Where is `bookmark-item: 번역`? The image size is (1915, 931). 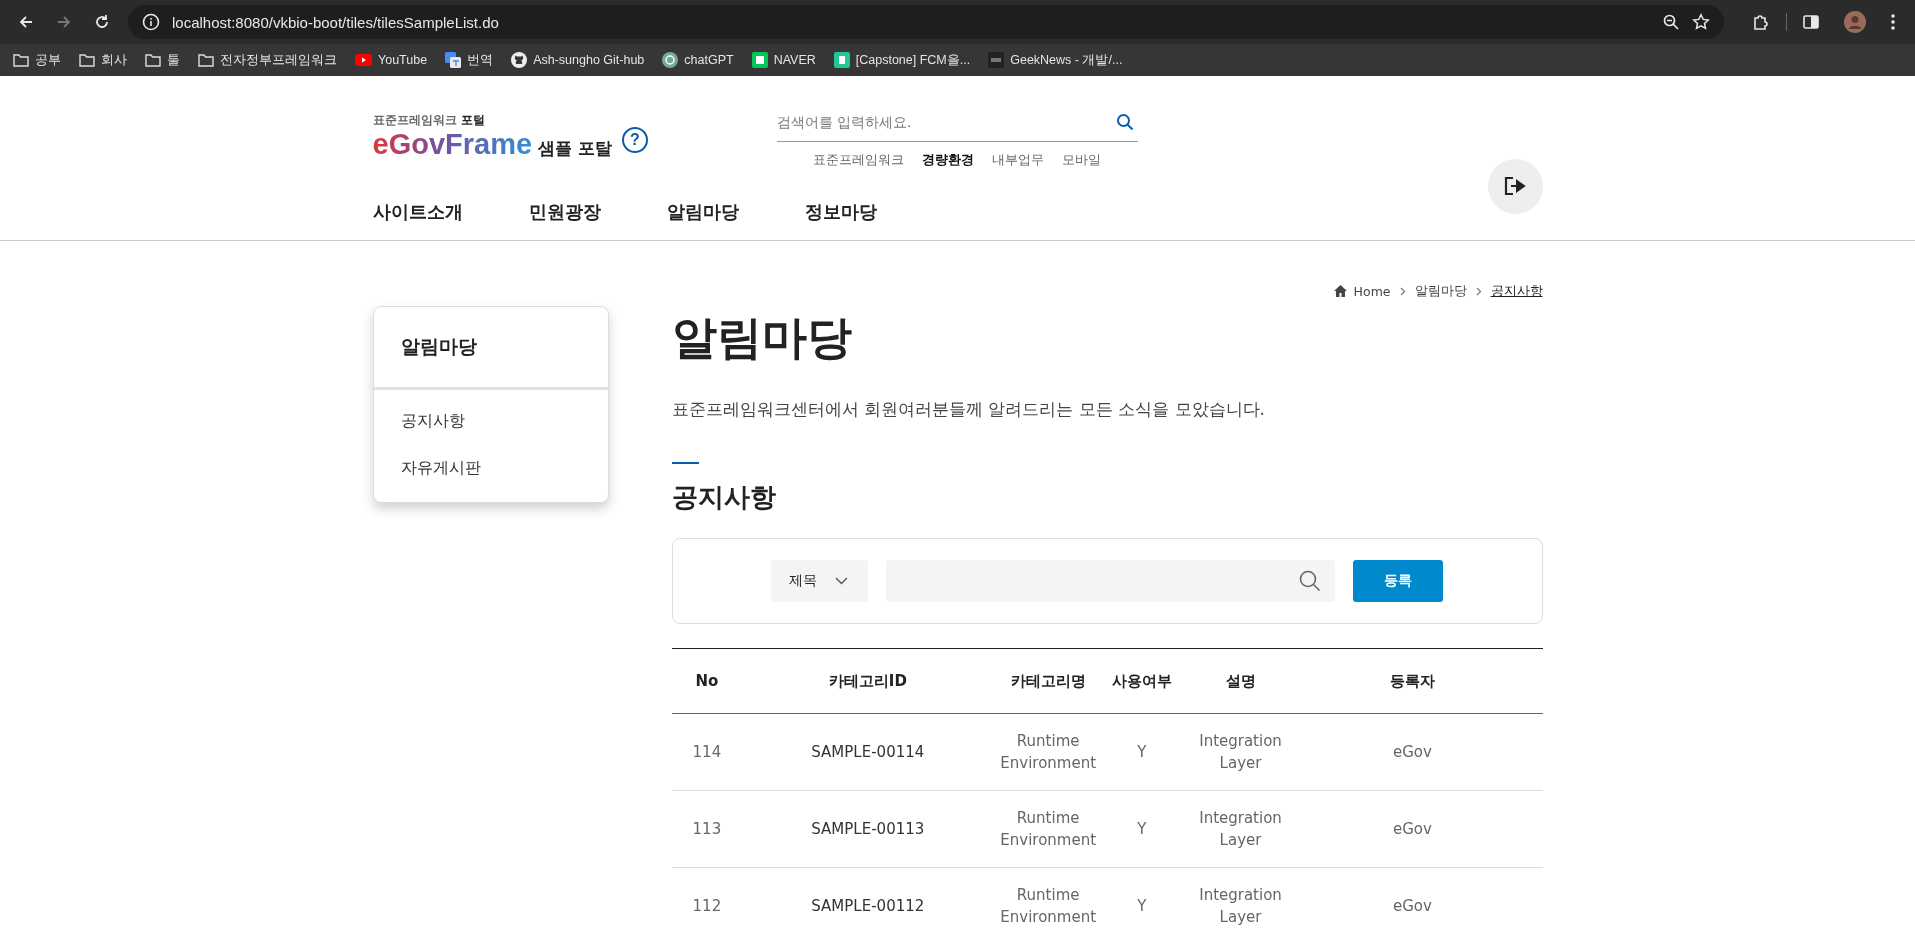
bookmark-item: 번역 is located at coordinates (469, 60).